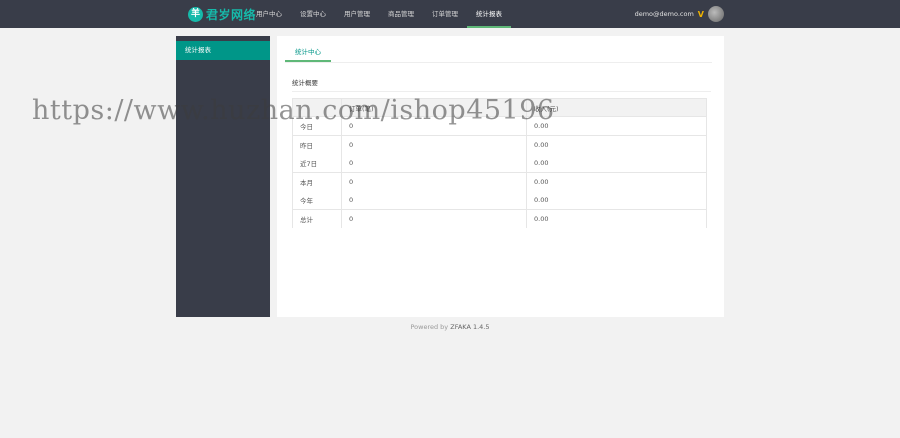 The height and width of the screenshot is (438, 900). Describe the element at coordinates (317, 144) in the screenshot. I see `table-cell: 昨日` at that location.